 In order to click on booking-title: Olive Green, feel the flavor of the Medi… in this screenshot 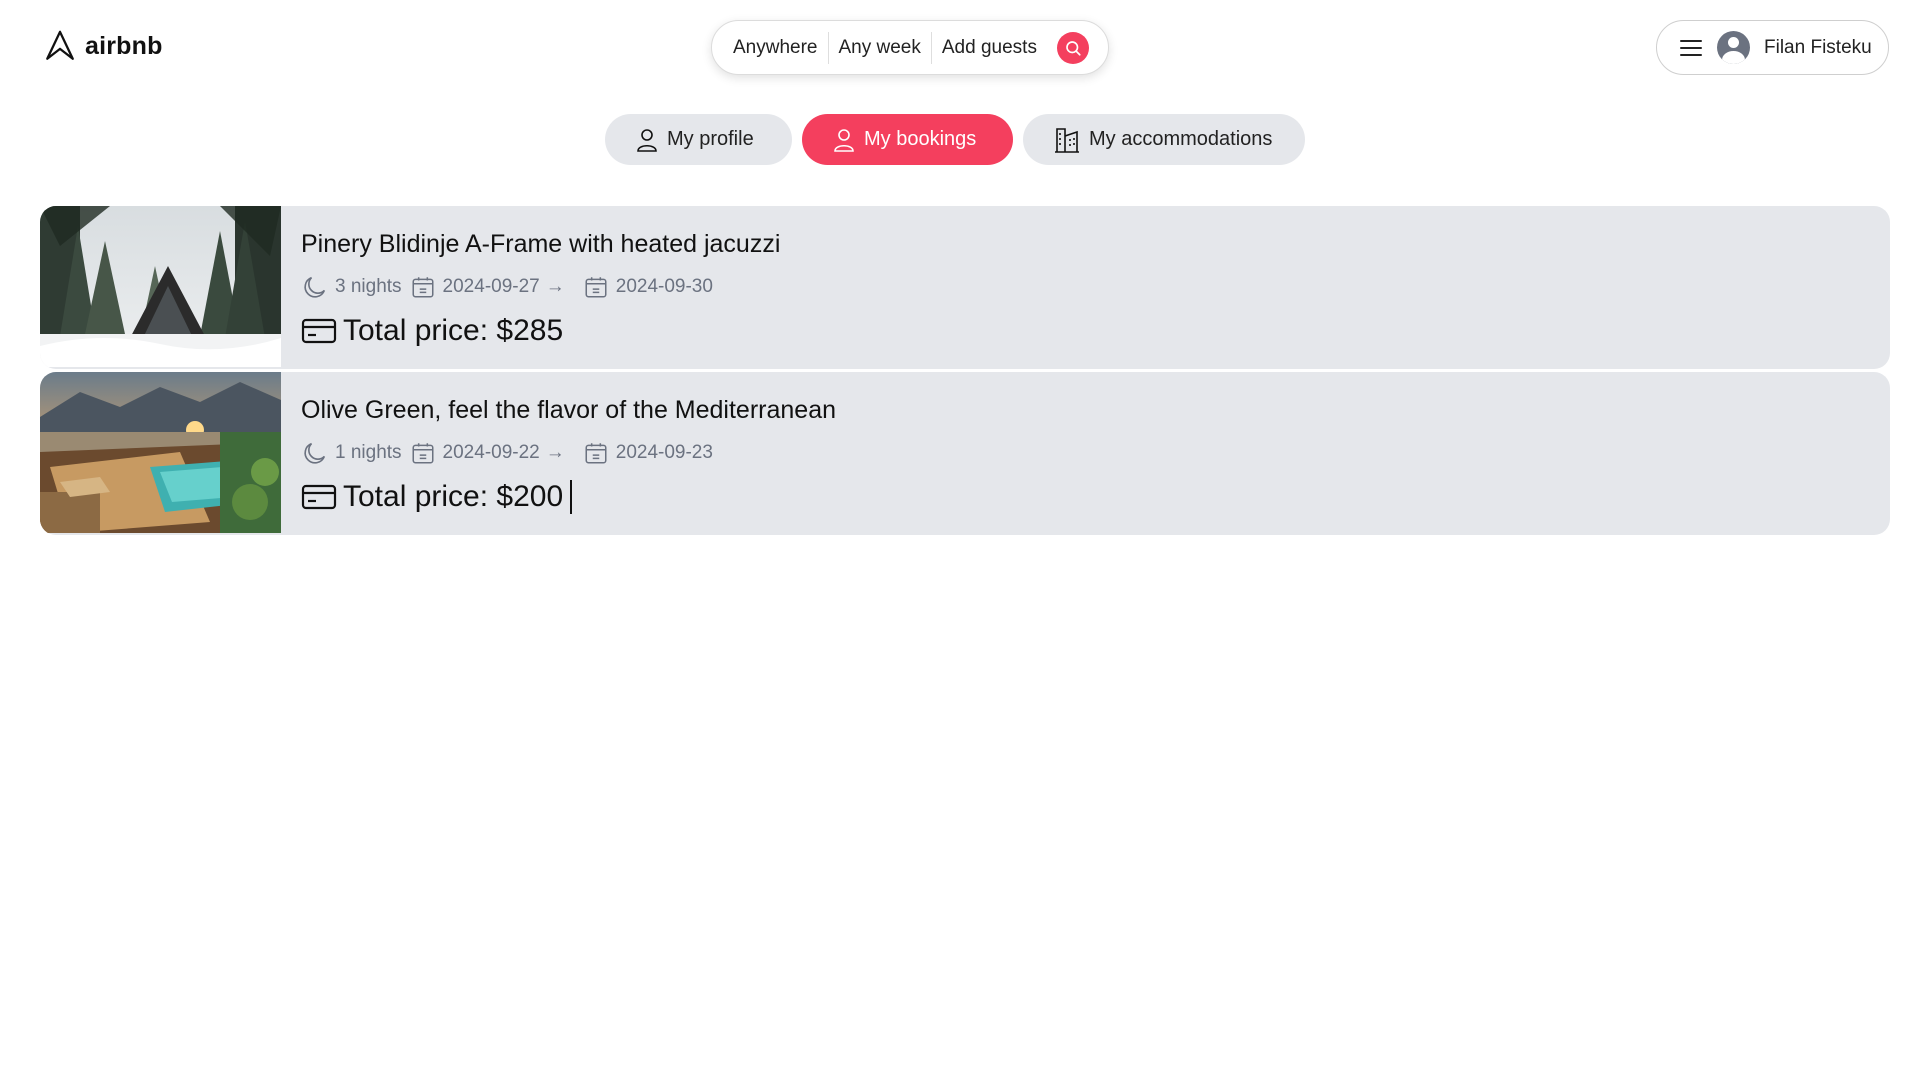, I will do `click(569, 410)`.